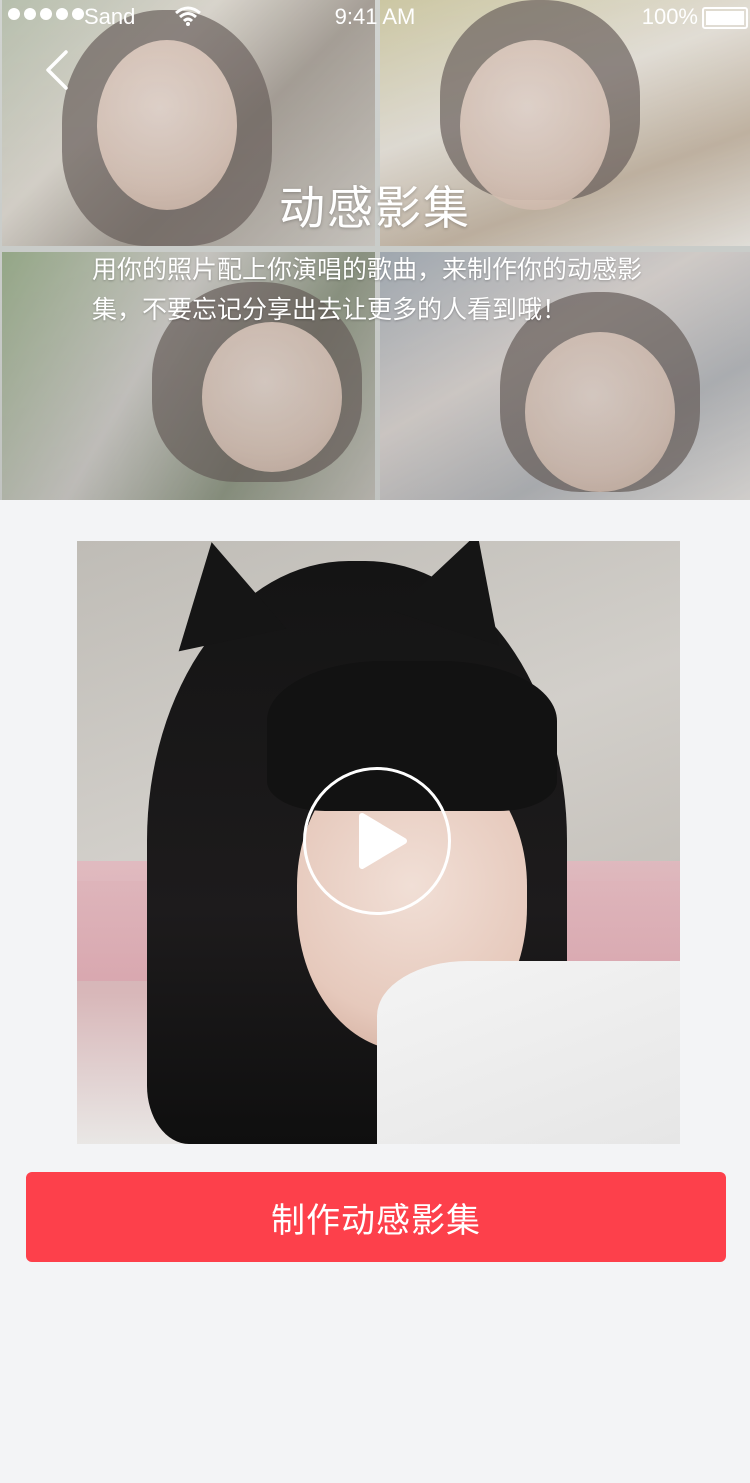  Describe the element at coordinates (376, 1217) in the screenshot. I see `make-album-button: 制作动感影集` at that location.